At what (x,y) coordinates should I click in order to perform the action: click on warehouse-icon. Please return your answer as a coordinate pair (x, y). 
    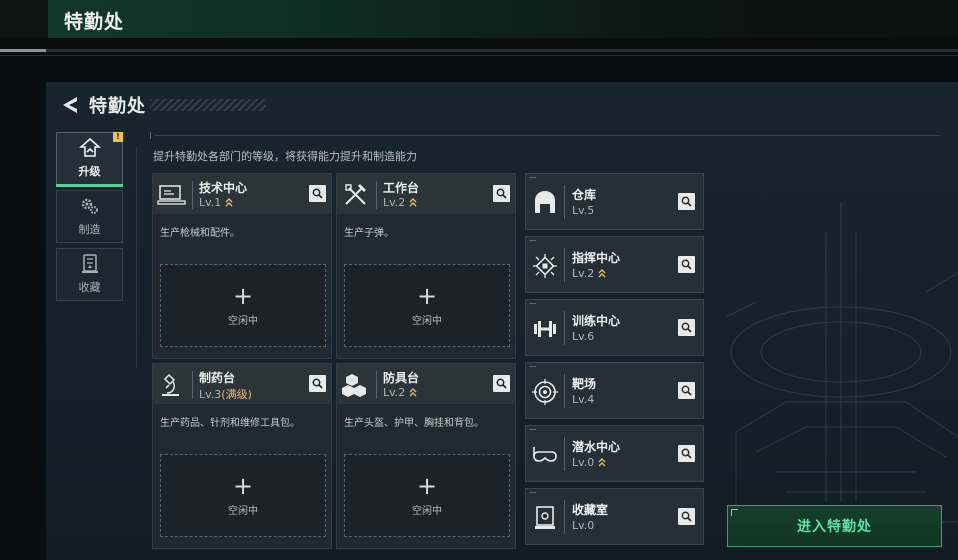
    Looking at the image, I should click on (545, 202).